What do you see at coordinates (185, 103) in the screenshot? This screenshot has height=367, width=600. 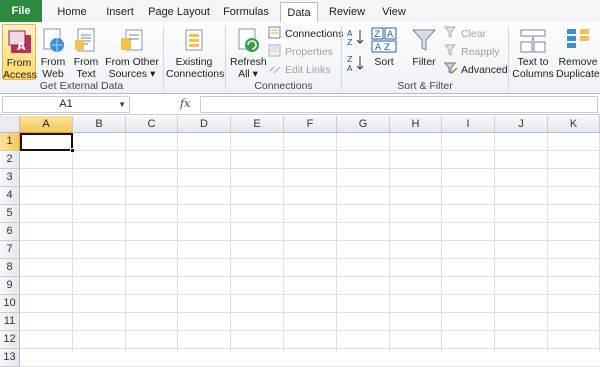 I see `insert-function-icon: fx` at bounding box center [185, 103].